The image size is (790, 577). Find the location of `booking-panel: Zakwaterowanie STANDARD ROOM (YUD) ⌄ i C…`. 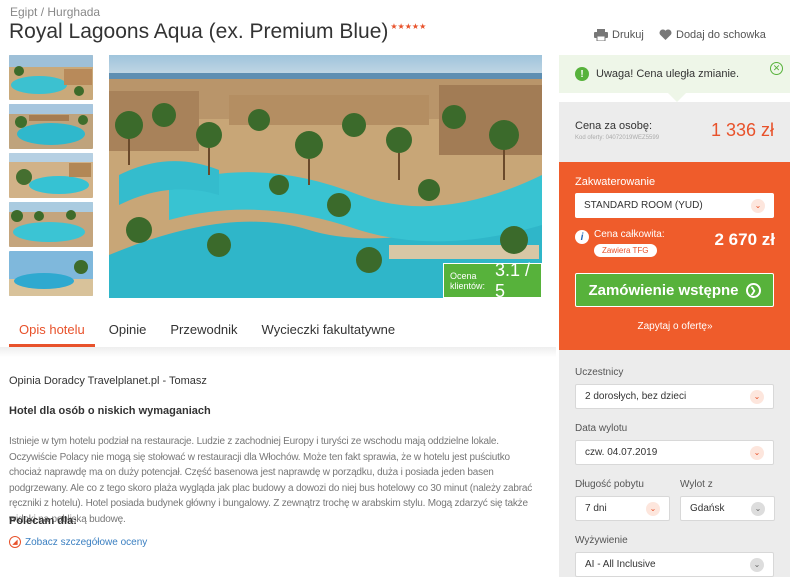

booking-panel: Zakwaterowanie STANDARD ROOM (YUD) ⌄ i C… is located at coordinates (674, 256).